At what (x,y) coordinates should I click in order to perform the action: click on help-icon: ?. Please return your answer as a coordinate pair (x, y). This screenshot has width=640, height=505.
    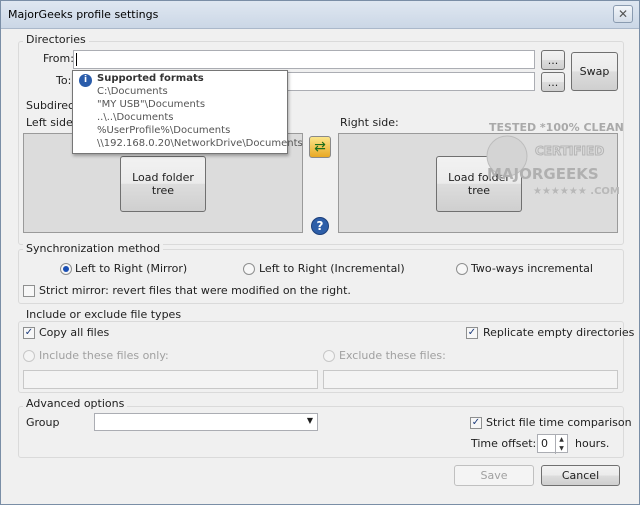
    Looking at the image, I should click on (320, 226).